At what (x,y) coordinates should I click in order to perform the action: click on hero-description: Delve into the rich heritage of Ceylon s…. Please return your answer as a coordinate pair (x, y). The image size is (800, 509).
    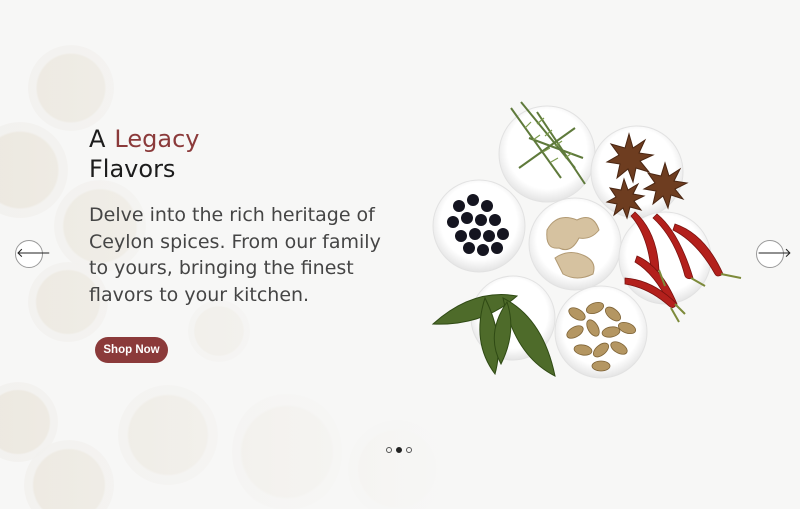
    Looking at the image, I should click on (235, 255).